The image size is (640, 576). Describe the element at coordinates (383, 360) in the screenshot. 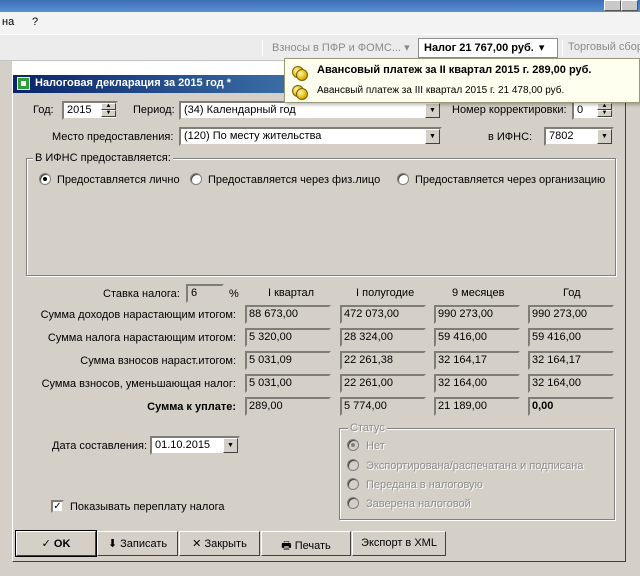

I see `table-cell: 22 261,38` at that location.